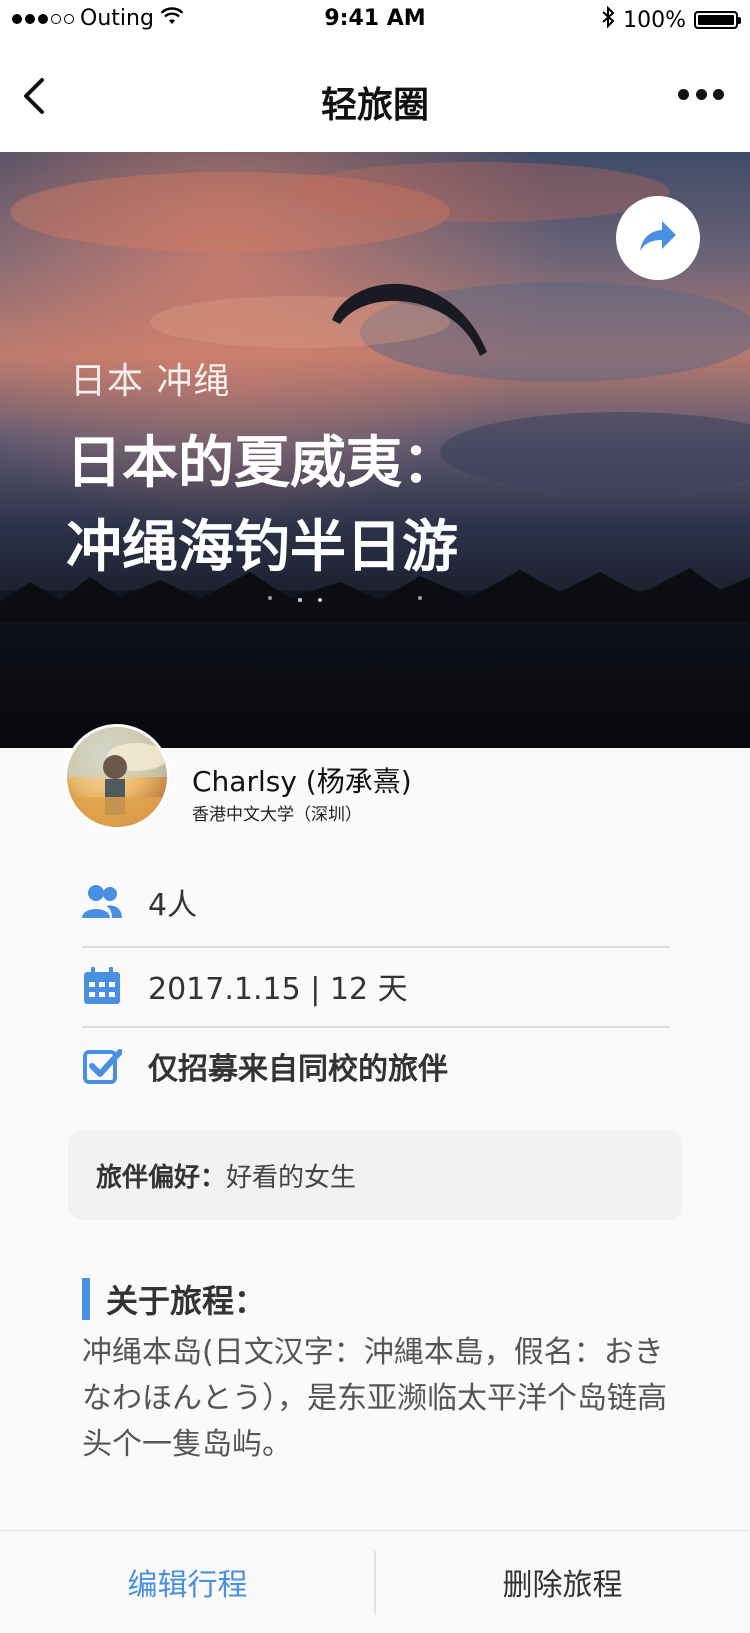  Describe the element at coordinates (375, 20) in the screenshot. I see `status-bar: Outing 9:41 AM 100%` at that location.